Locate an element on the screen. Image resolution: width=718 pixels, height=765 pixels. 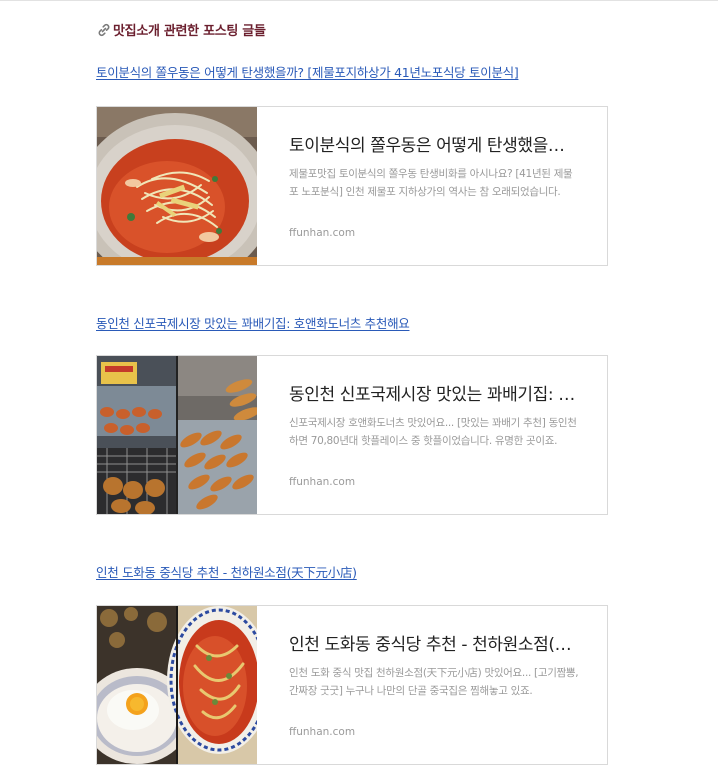
card-title: 인천 도화동 중식당 추천 - 천하원소점(天下元小店) is located at coordinates (434, 645).